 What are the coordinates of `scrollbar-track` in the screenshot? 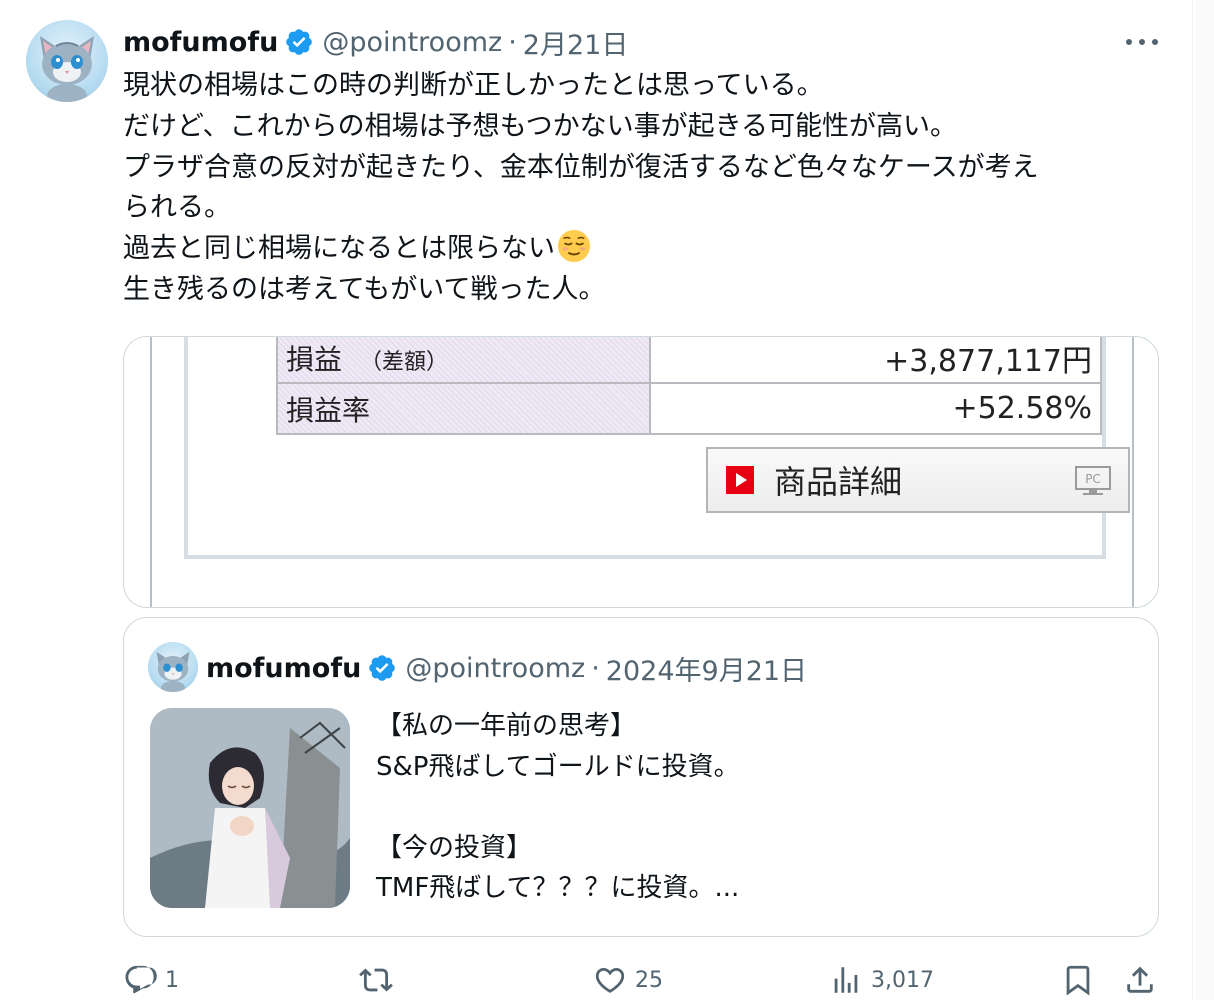 It's located at (1205, 500).